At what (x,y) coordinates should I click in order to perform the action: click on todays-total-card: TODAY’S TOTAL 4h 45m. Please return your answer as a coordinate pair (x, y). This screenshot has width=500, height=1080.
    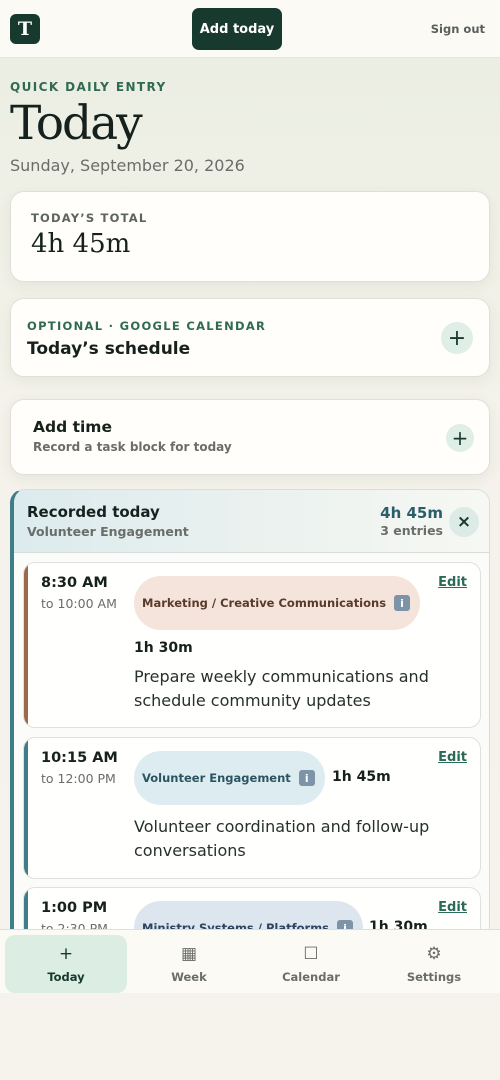
    Looking at the image, I should click on (250, 236).